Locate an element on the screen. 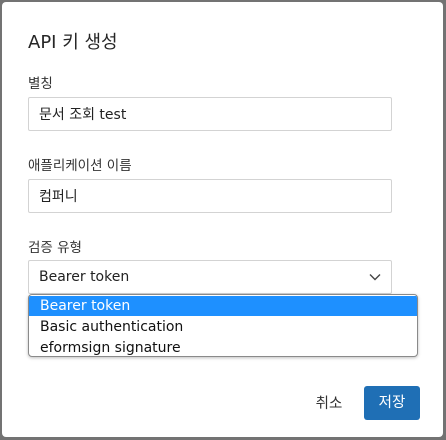 The height and width of the screenshot is (440, 446). save-button: 저장 is located at coordinates (392, 403).